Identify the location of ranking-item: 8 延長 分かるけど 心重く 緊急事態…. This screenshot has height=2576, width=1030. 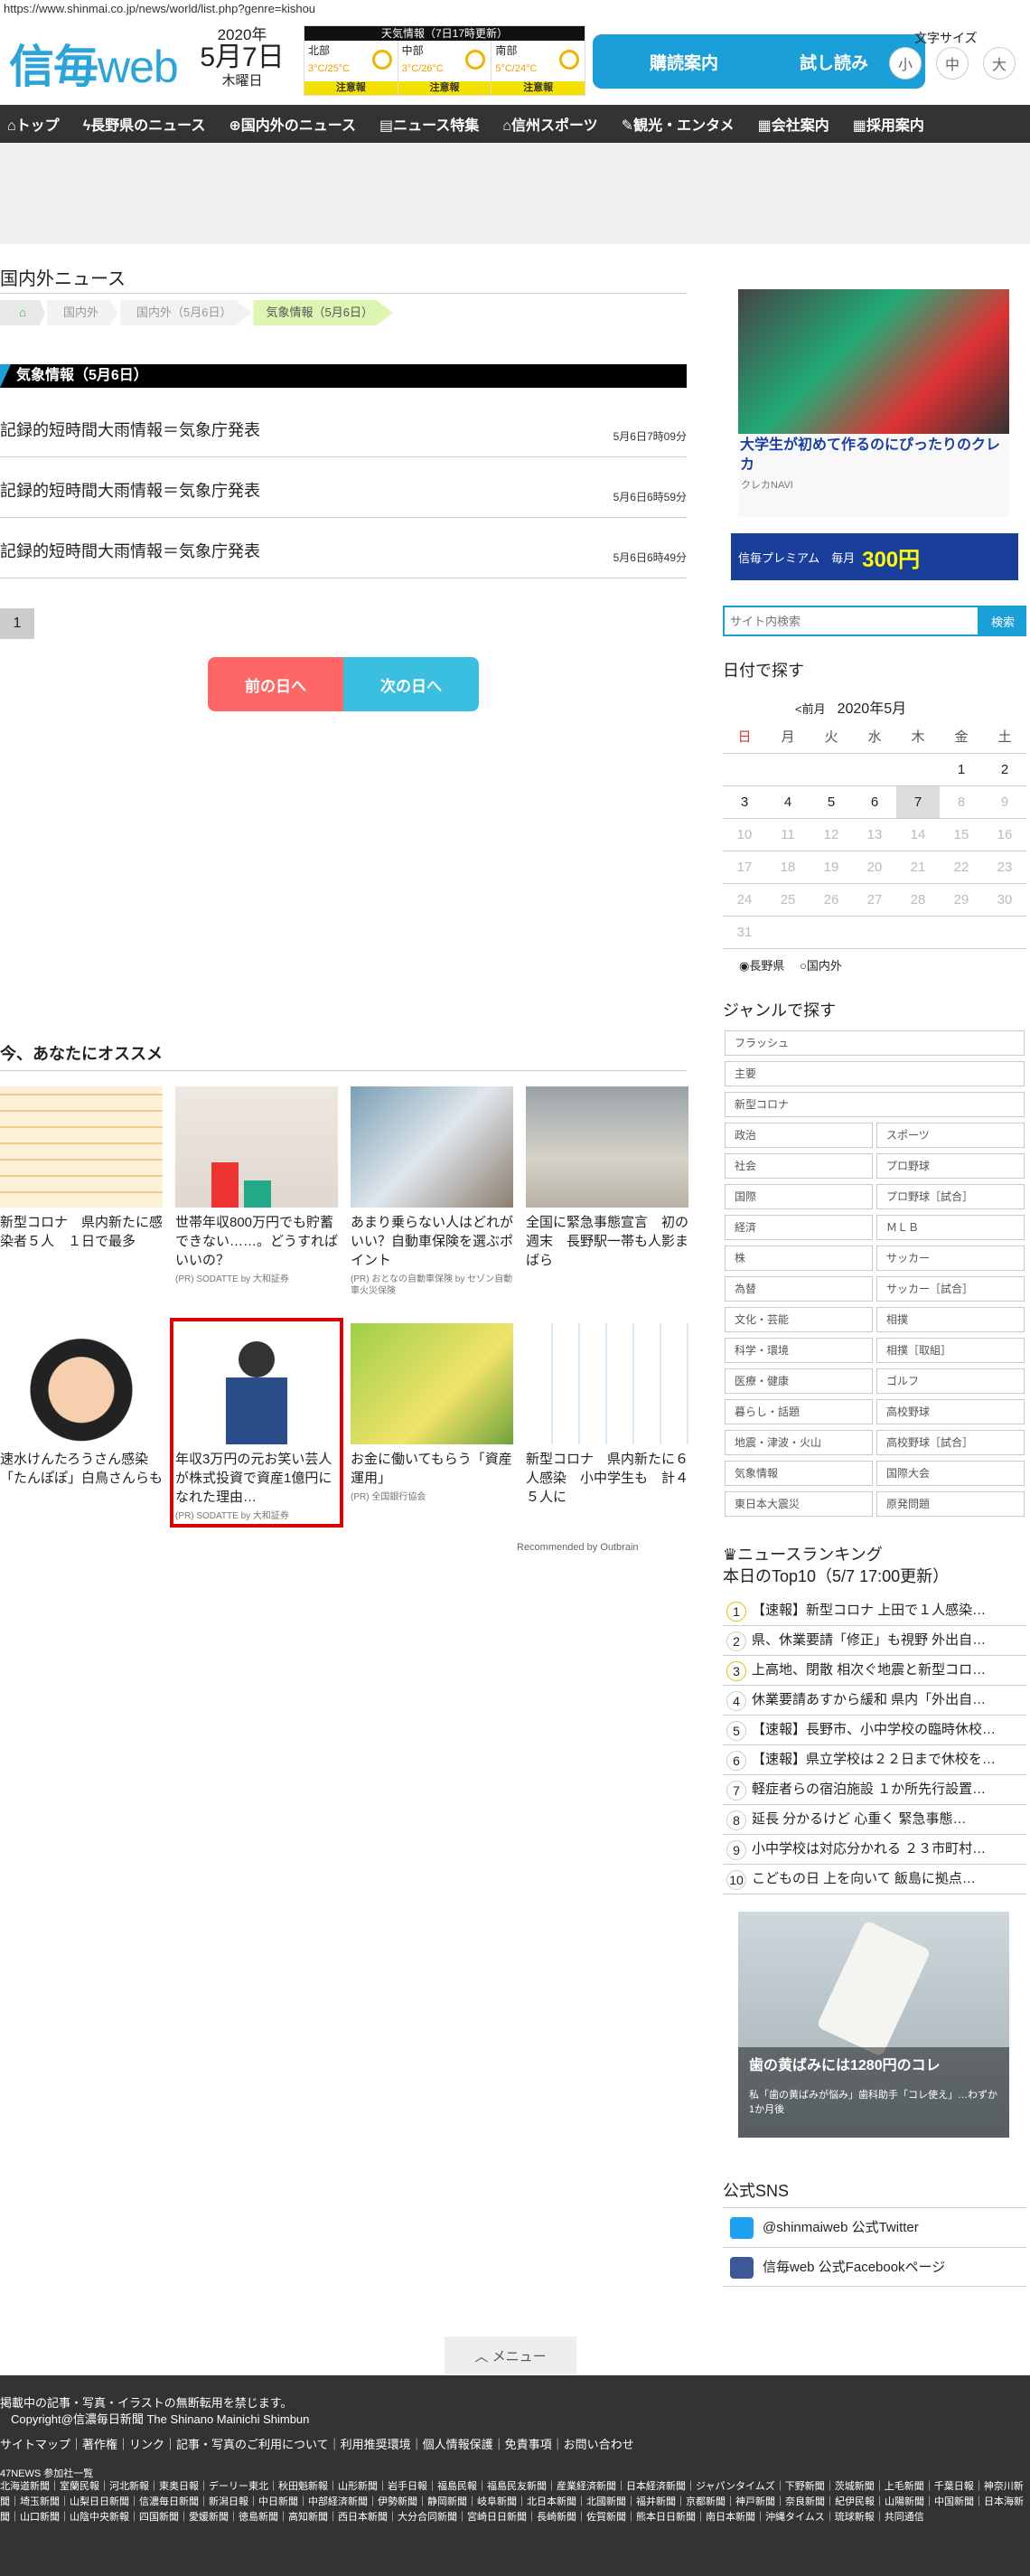
(874, 1820).